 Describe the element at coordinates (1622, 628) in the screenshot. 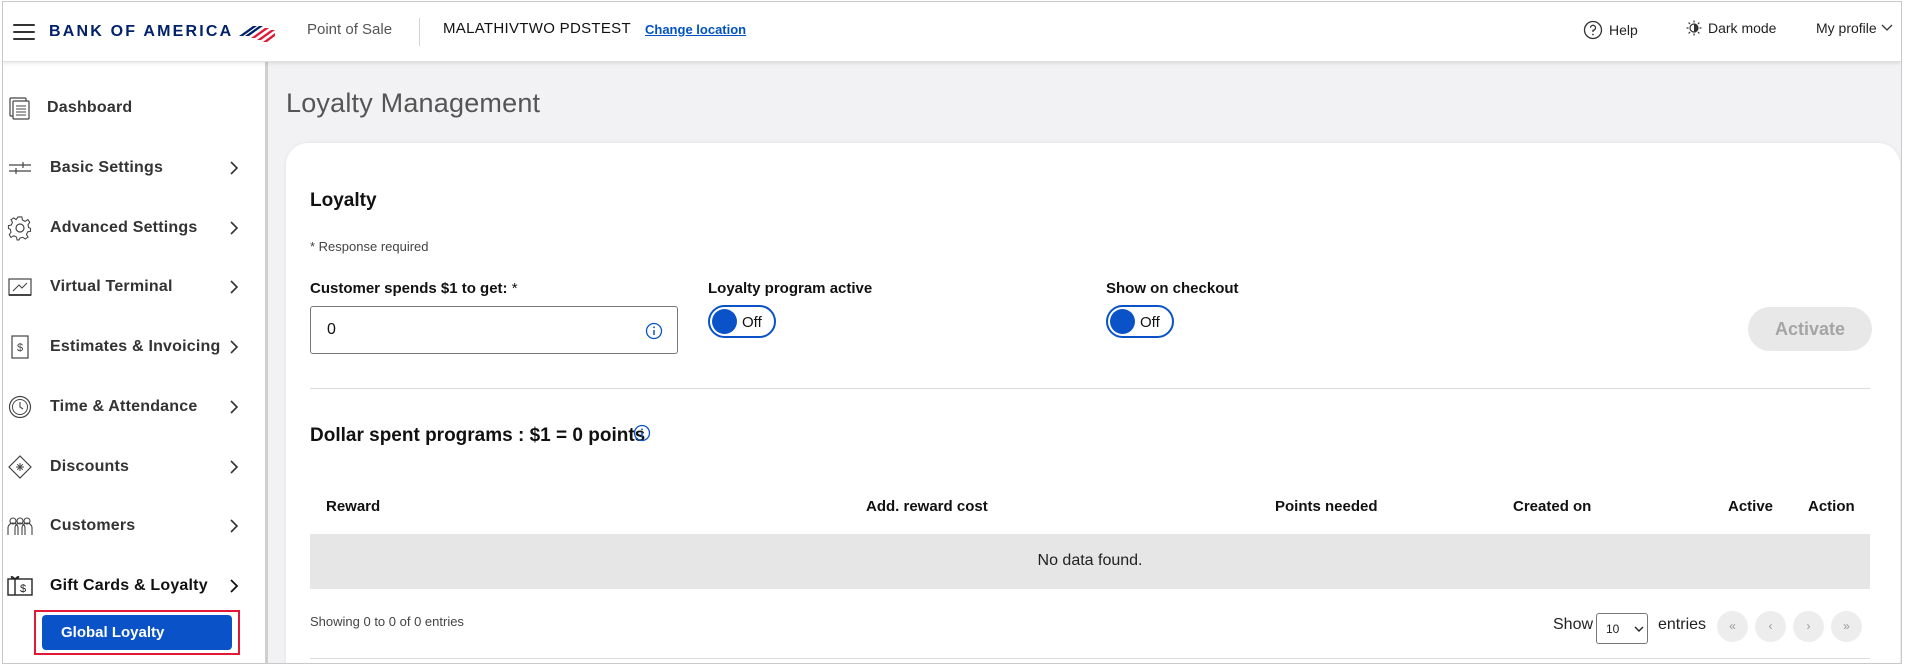

I see `page-size-select: 10` at that location.